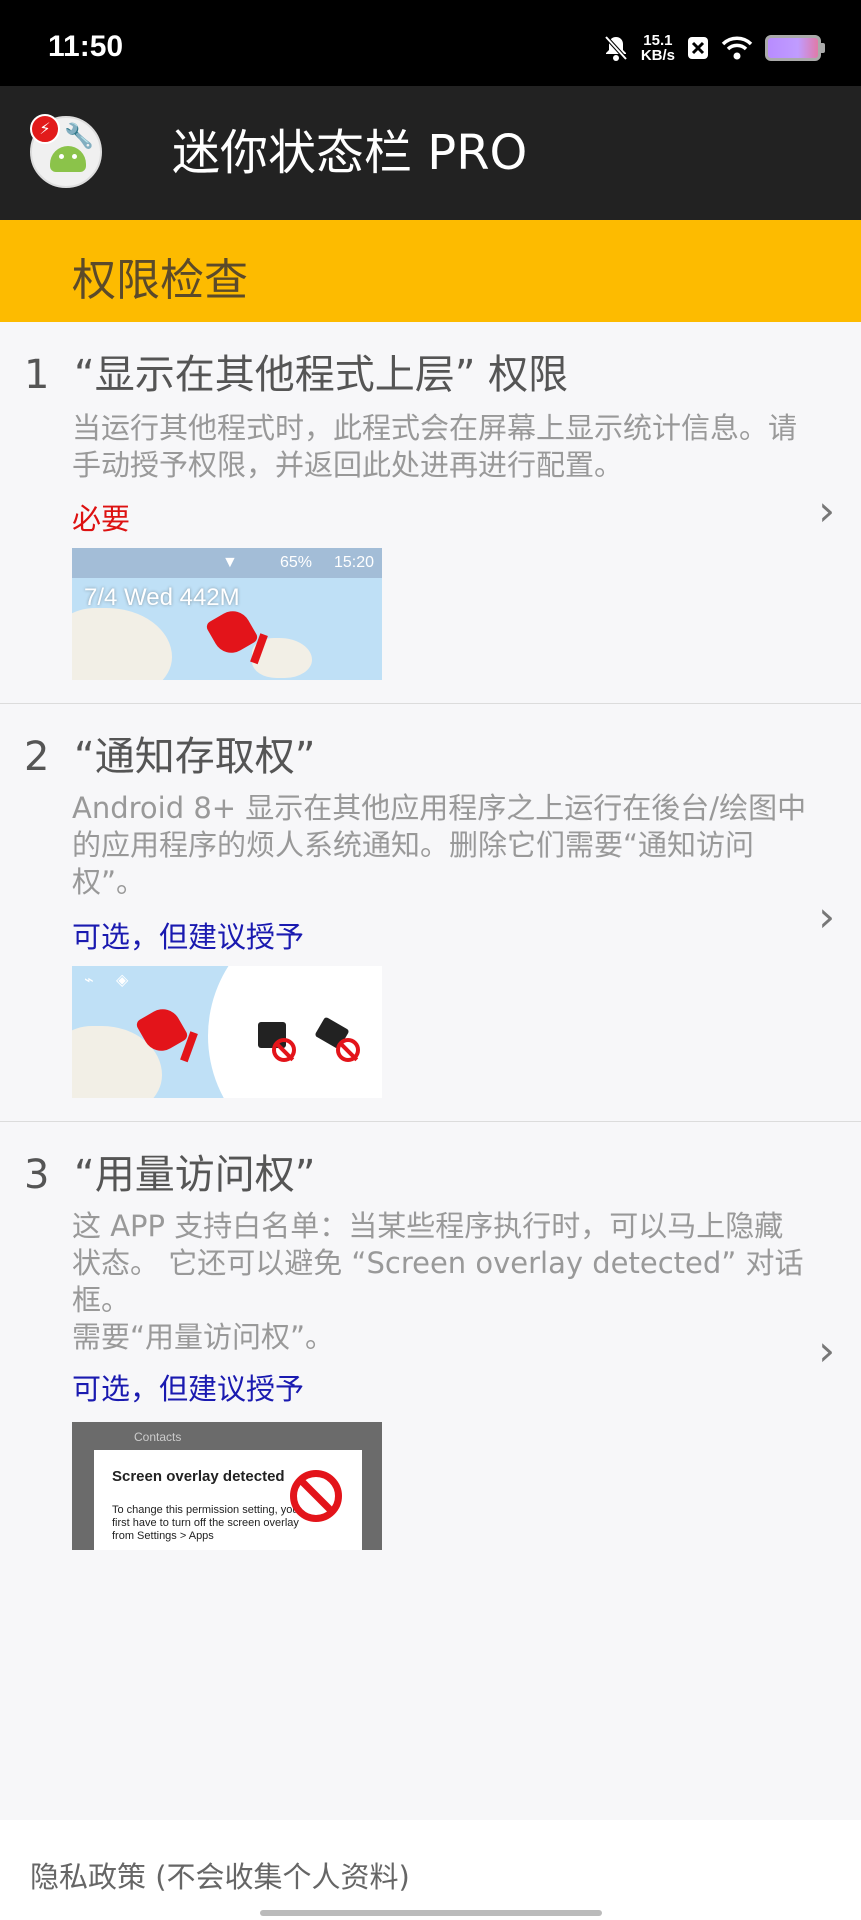 Image resolution: width=861 pixels, height=1920 pixels. What do you see at coordinates (158, 1437) in the screenshot?
I see `preview-contacts-label: Contacts` at bounding box center [158, 1437].